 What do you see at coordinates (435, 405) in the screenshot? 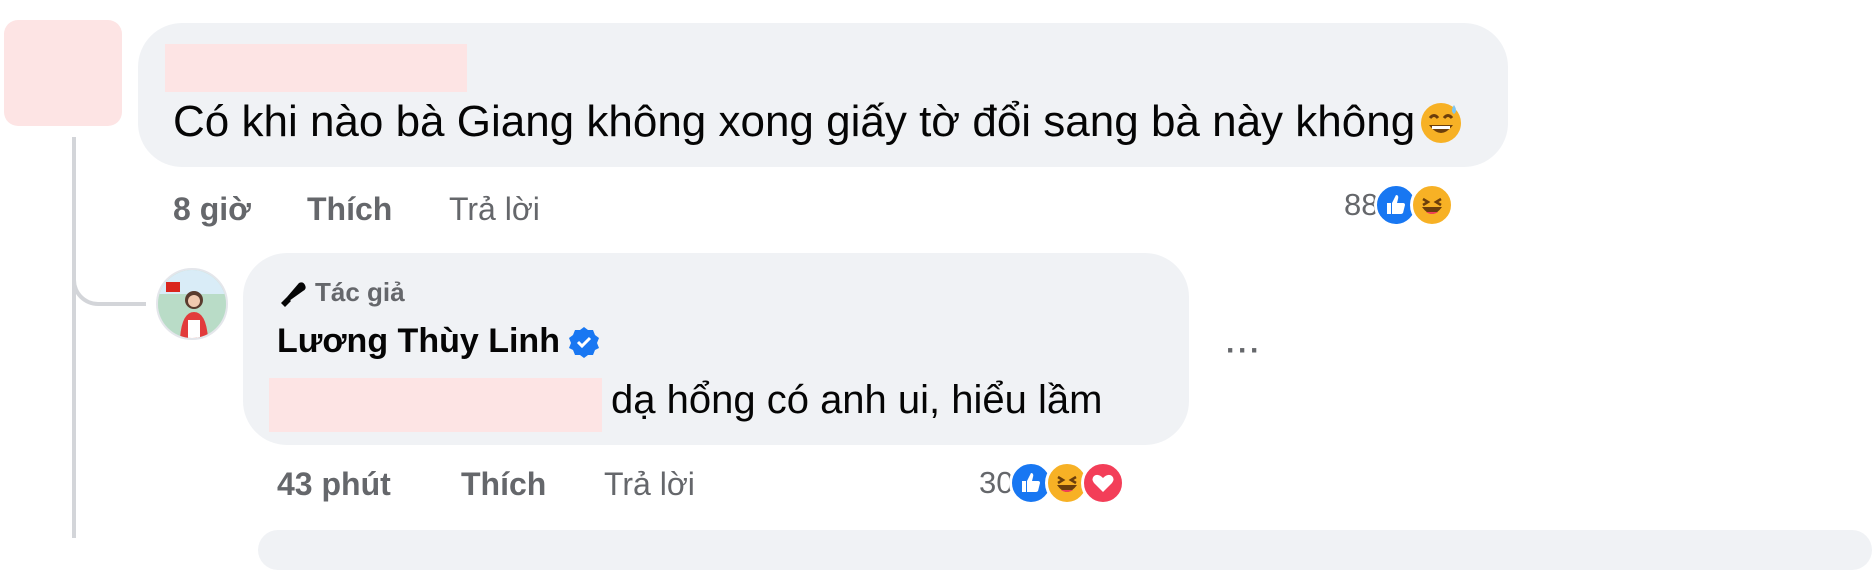
I see `mention-redacted` at bounding box center [435, 405].